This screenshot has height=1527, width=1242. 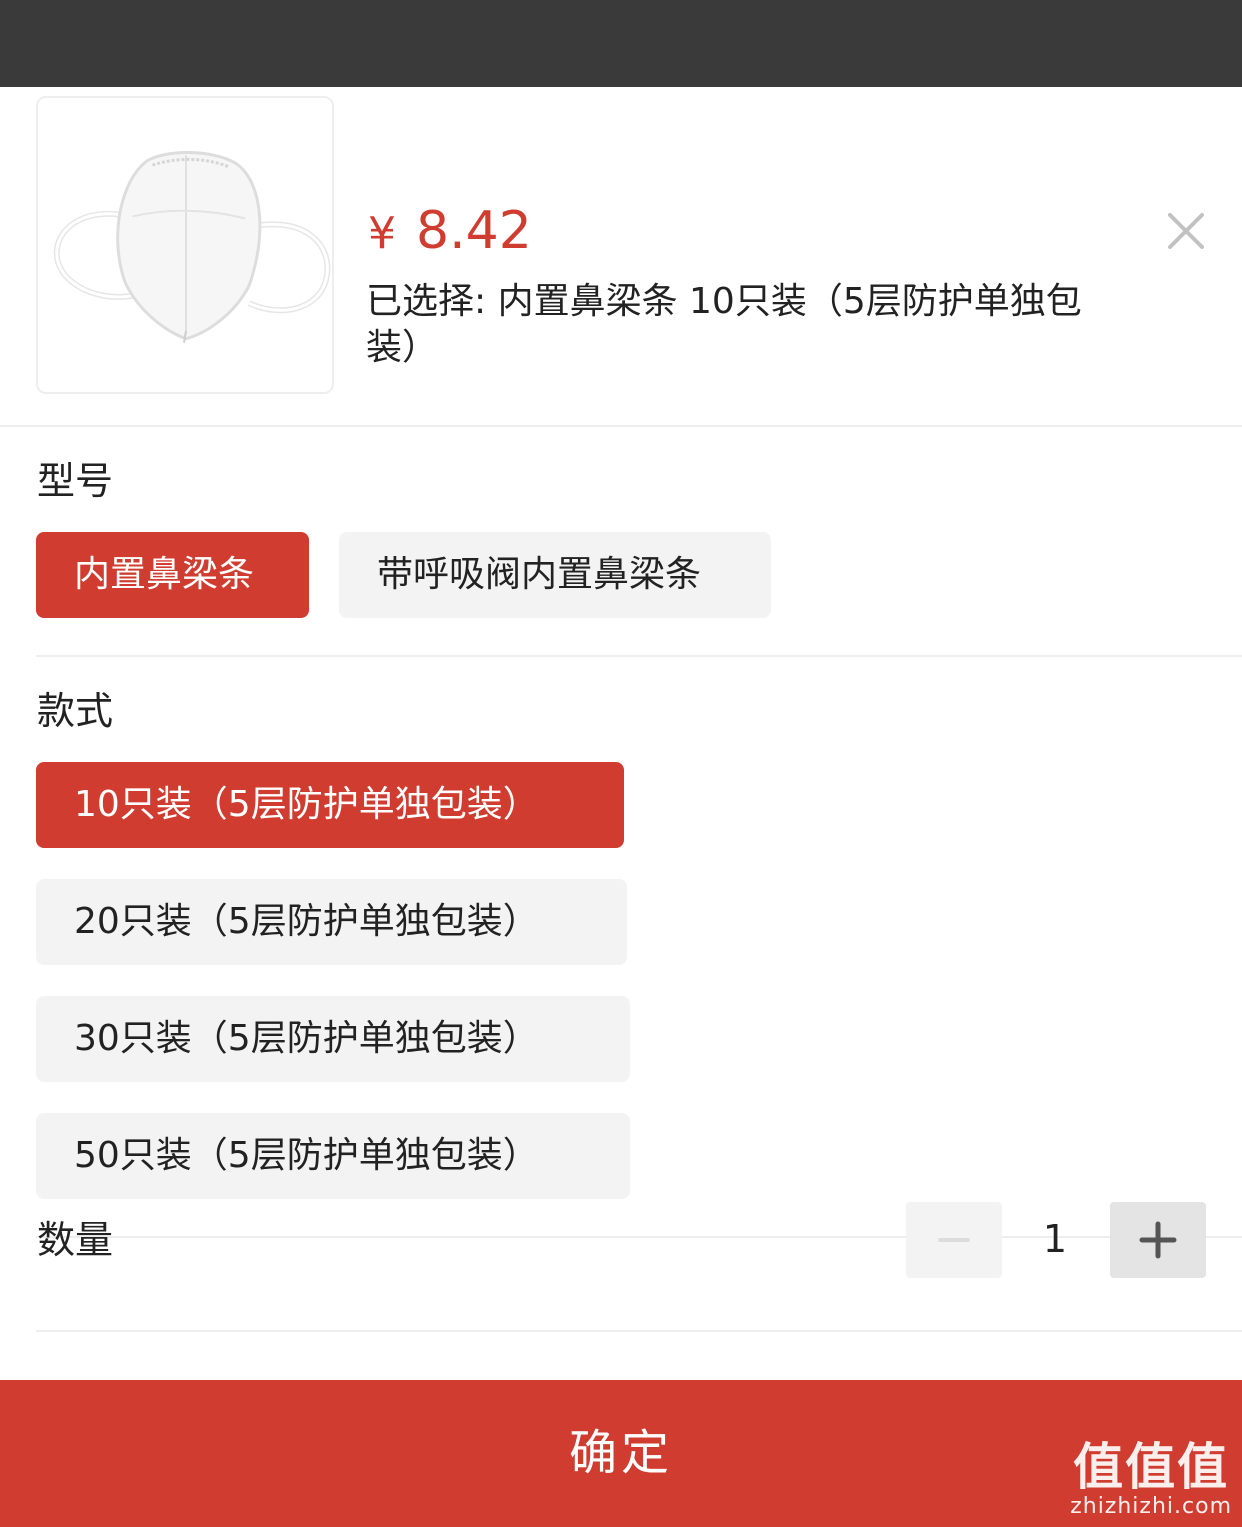 What do you see at coordinates (75, 481) in the screenshot?
I see `model-section-title: 型号` at bounding box center [75, 481].